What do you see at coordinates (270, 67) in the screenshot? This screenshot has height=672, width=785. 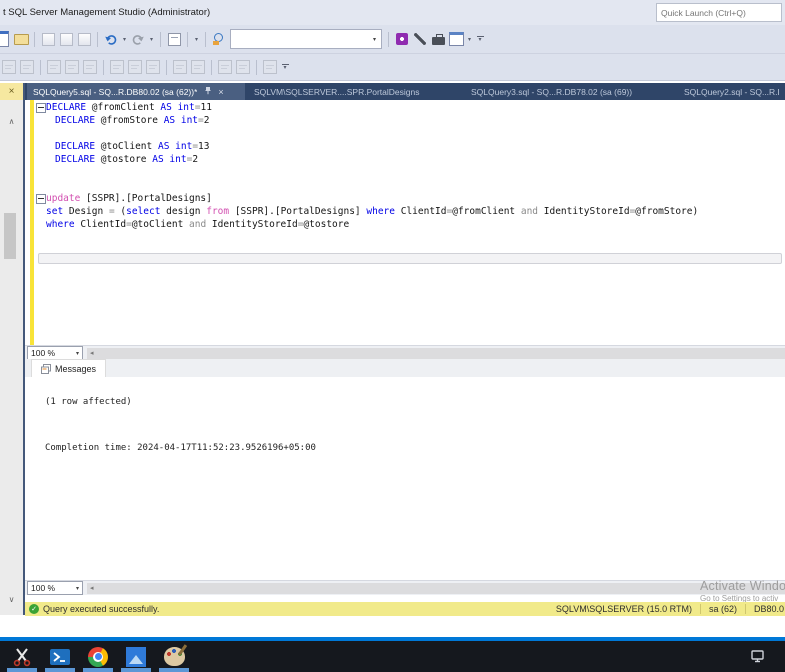 I see `bookmark-icon` at bounding box center [270, 67].